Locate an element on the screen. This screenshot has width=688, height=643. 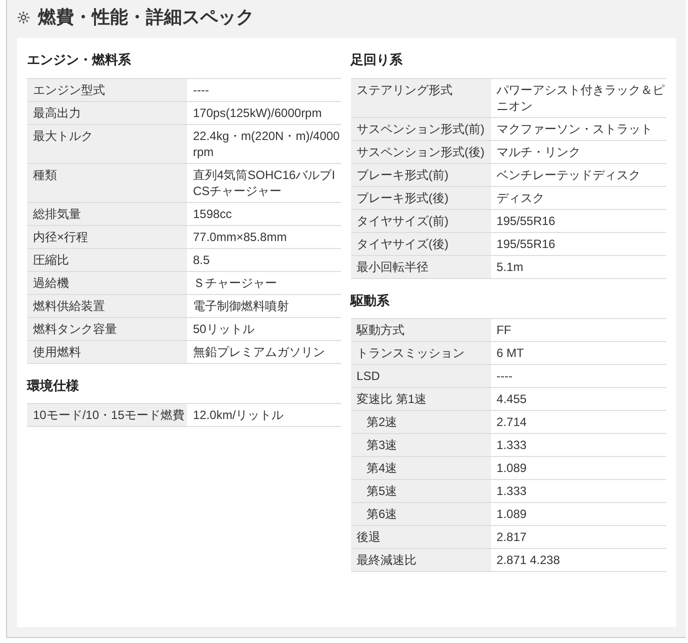
spec-label: LSD is located at coordinates (420, 376).